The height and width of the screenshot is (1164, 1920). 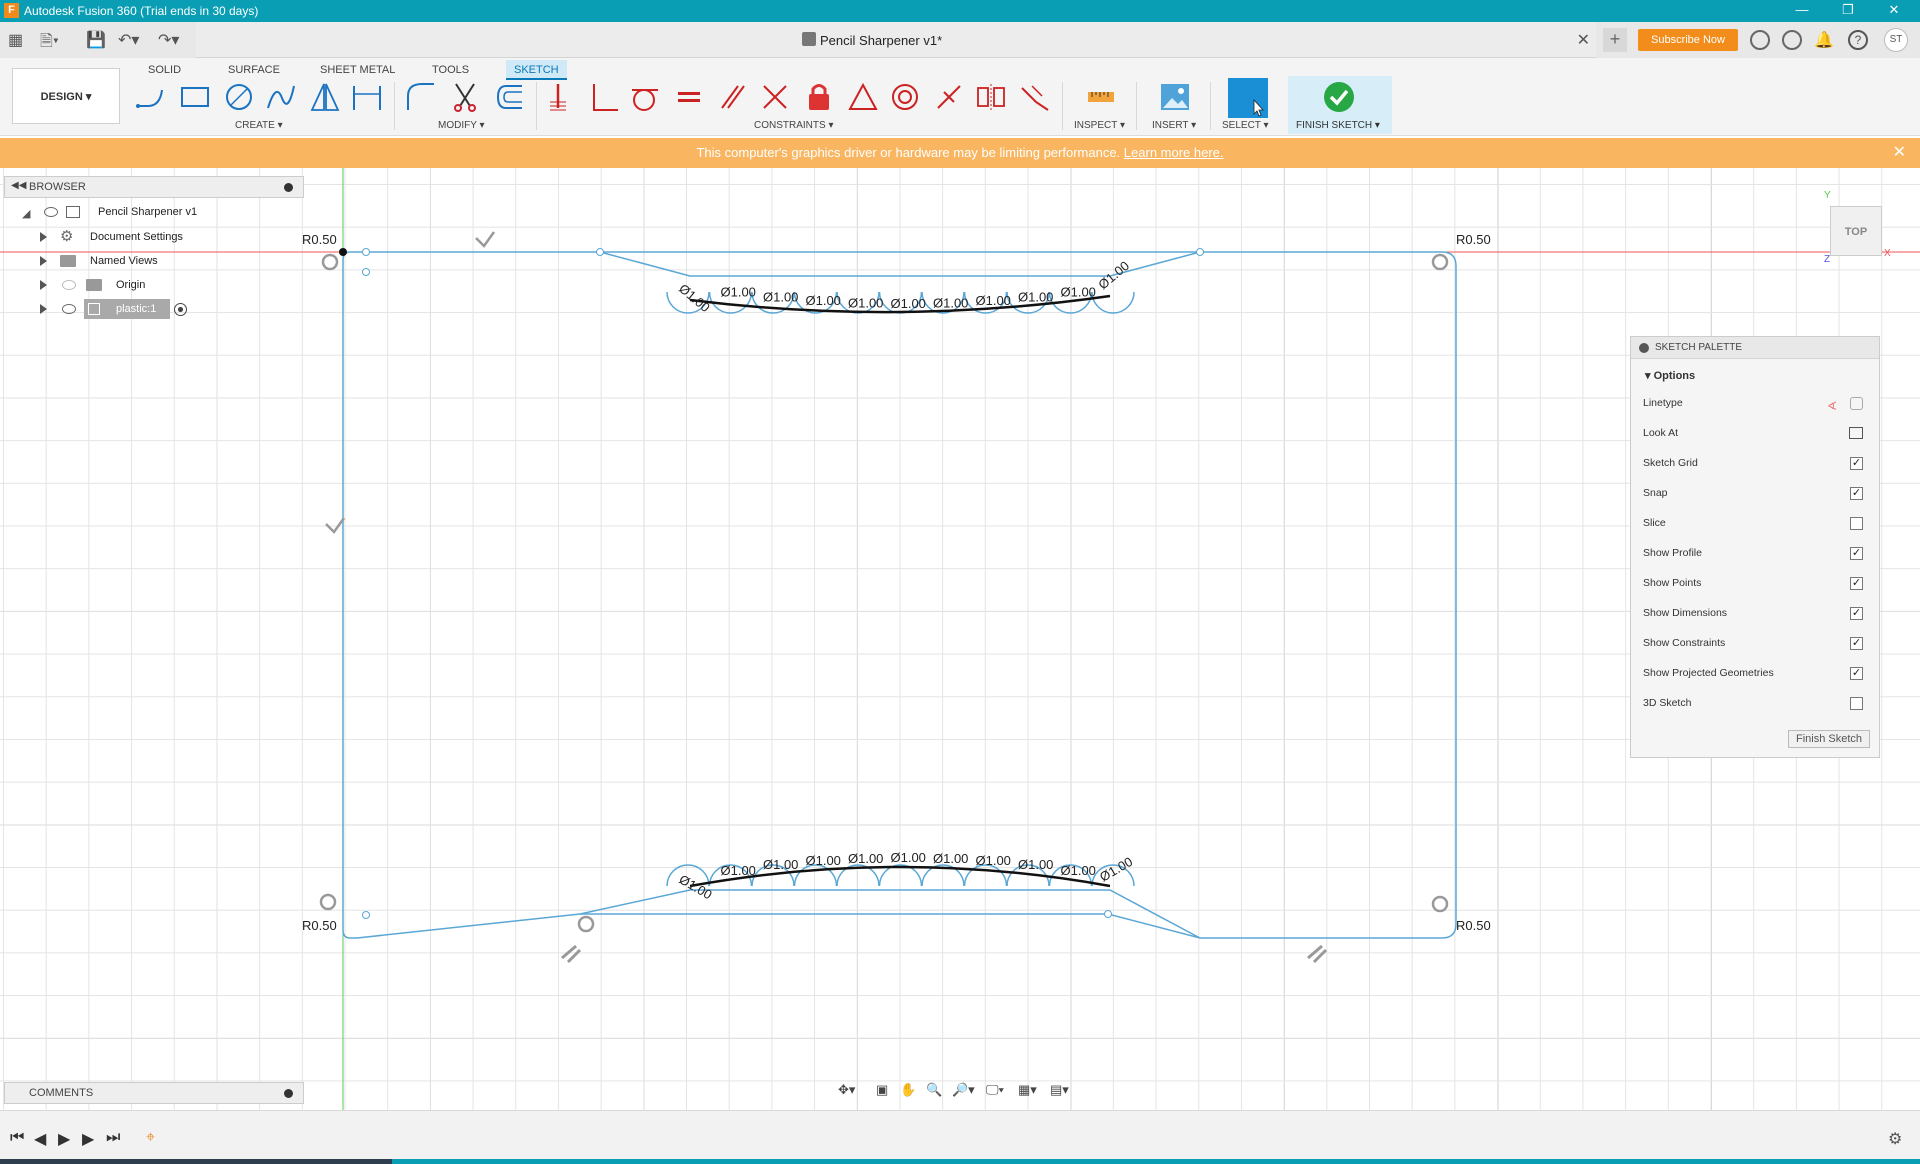 What do you see at coordinates (150, 1138) in the screenshot?
I see `sketch-feature-icon: ⌖` at bounding box center [150, 1138].